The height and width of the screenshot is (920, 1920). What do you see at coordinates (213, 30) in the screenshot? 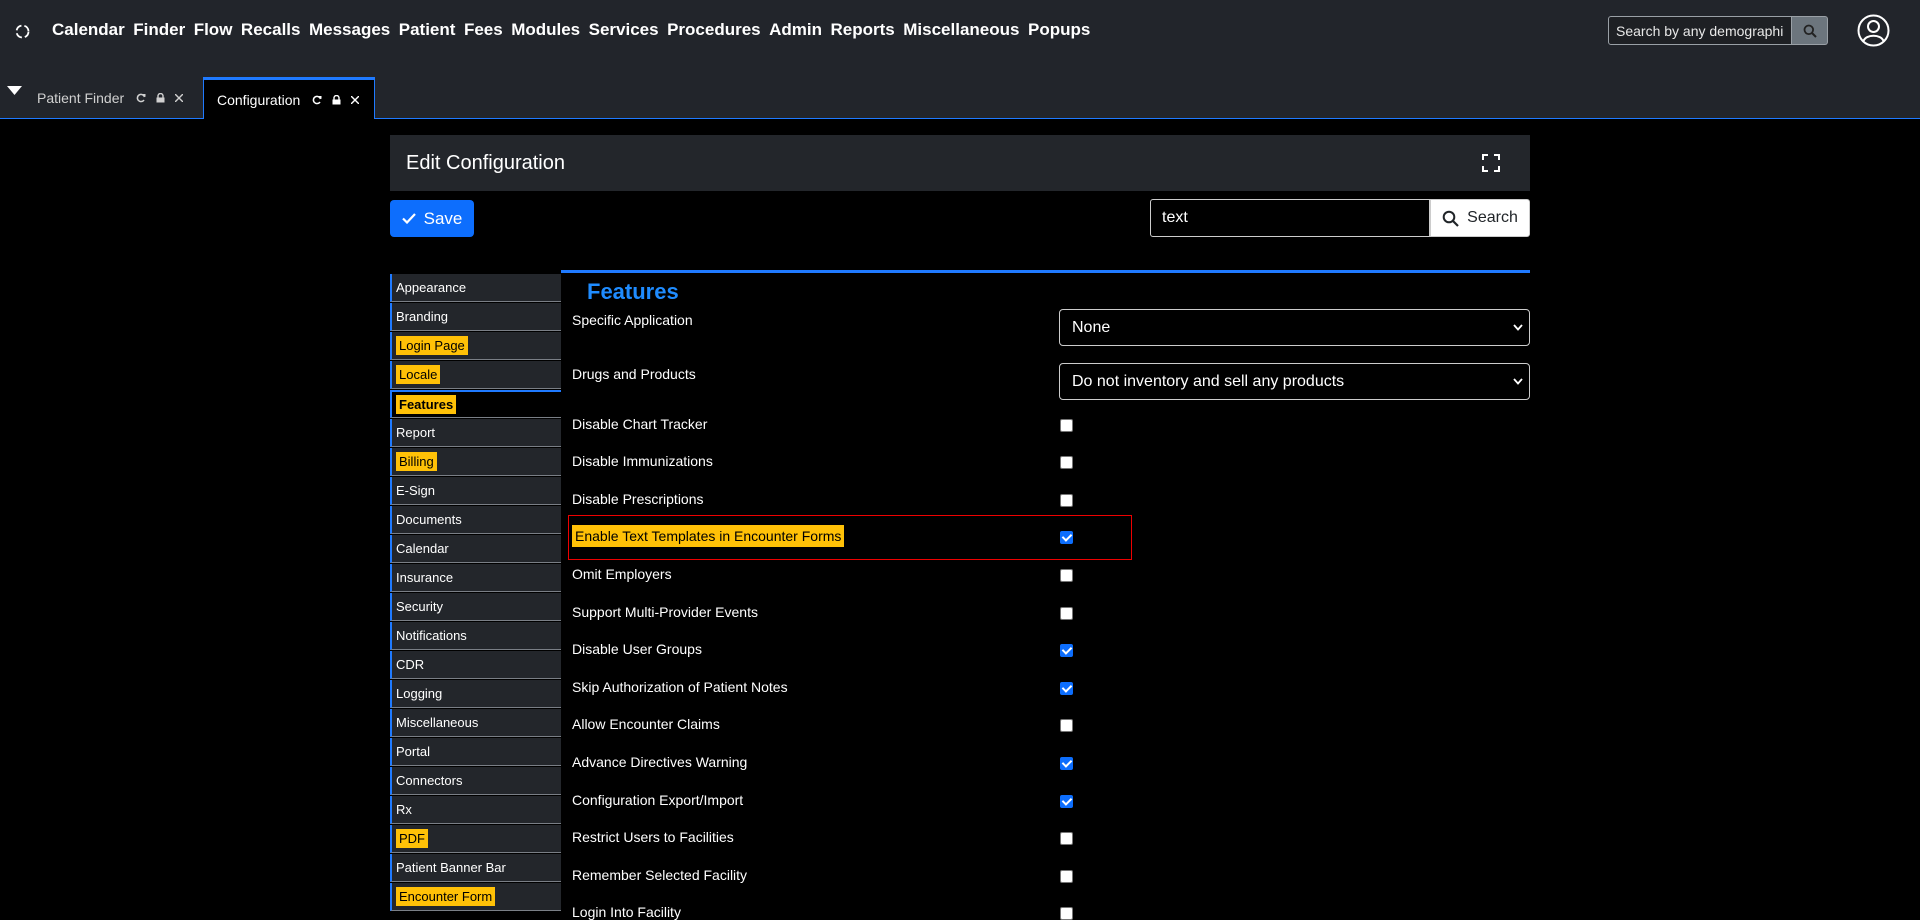
I see `nav-menu-flow: Flow` at bounding box center [213, 30].